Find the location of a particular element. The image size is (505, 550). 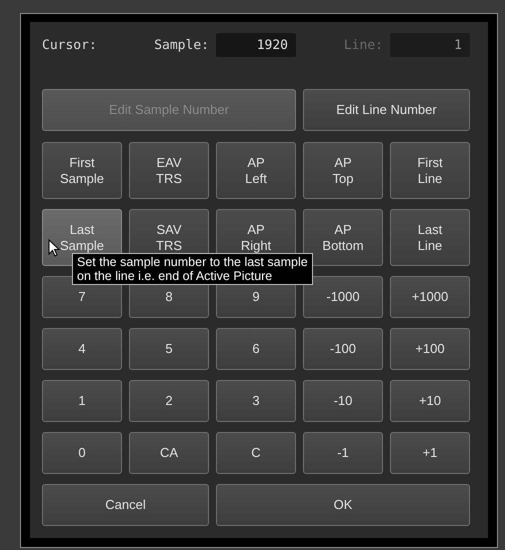

keypad-key: C is located at coordinates (256, 453).